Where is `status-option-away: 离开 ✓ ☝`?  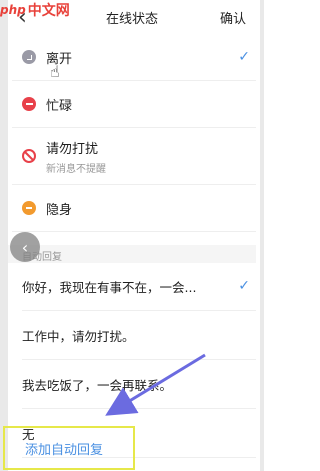 status-option-away: 离开 ✓ ☝ is located at coordinates (134, 57).